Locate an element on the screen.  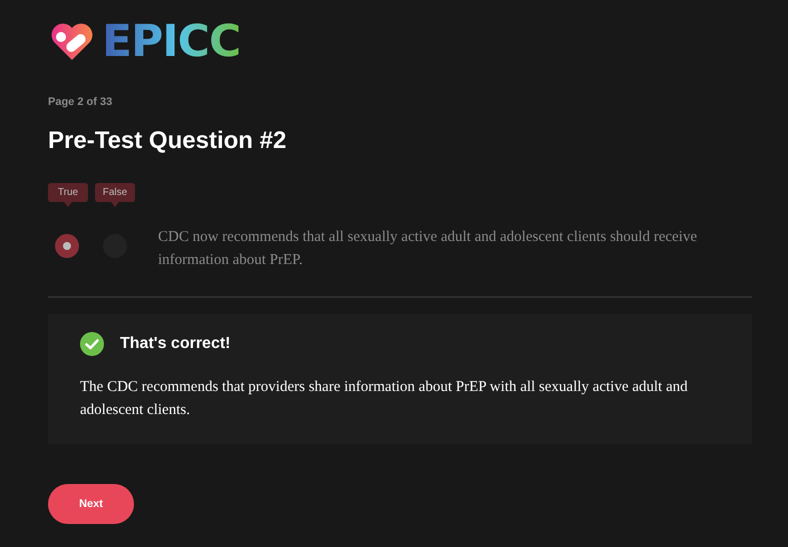
next-button: Next is located at coordinates (91, 504).